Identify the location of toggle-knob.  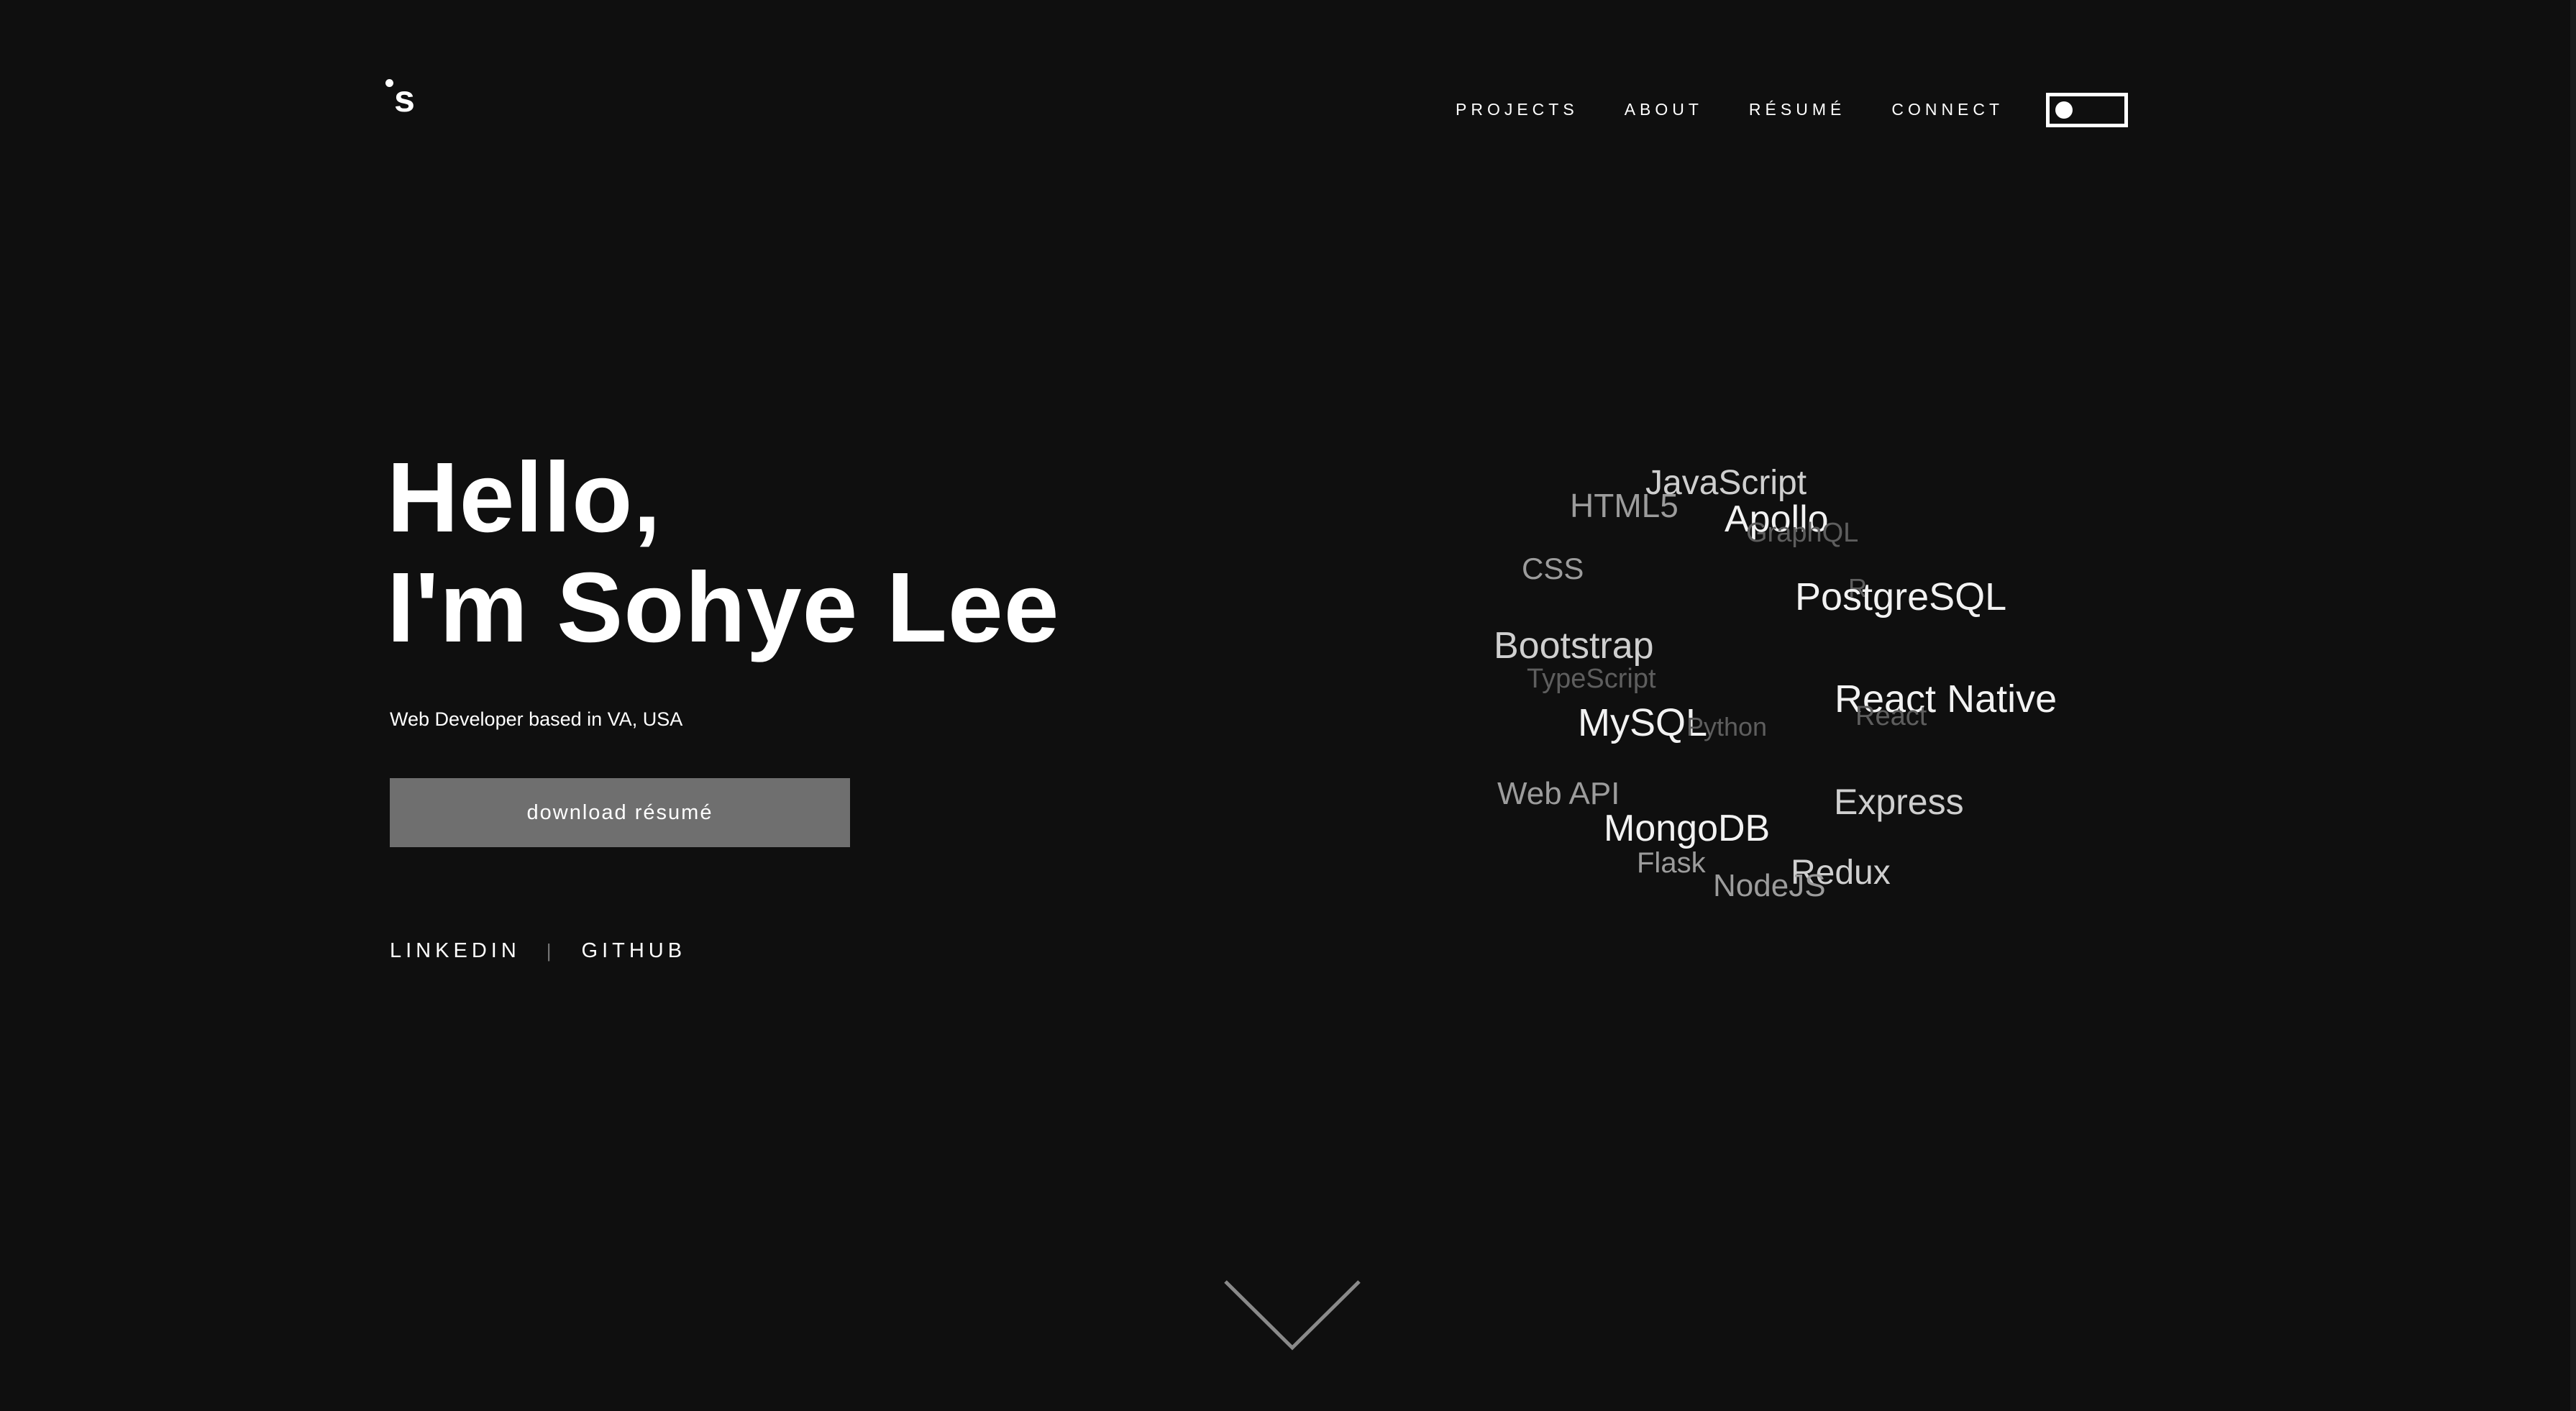
(2064, 110).